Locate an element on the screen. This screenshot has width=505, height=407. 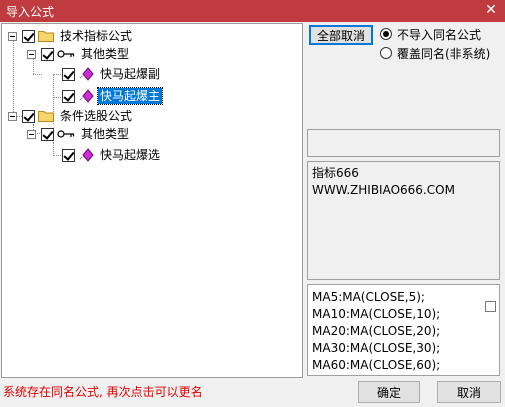
small-checkbox is located at coordinates (490, 306).